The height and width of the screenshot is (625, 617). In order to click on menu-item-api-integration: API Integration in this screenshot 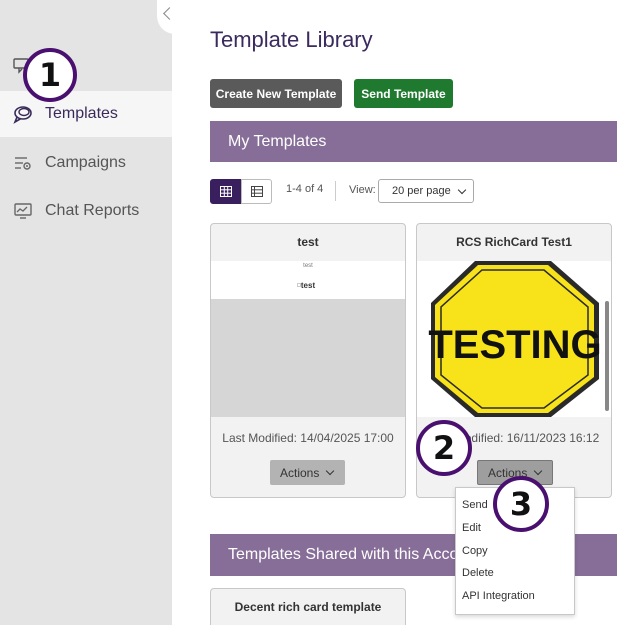, I will do `click(498, 596)`.